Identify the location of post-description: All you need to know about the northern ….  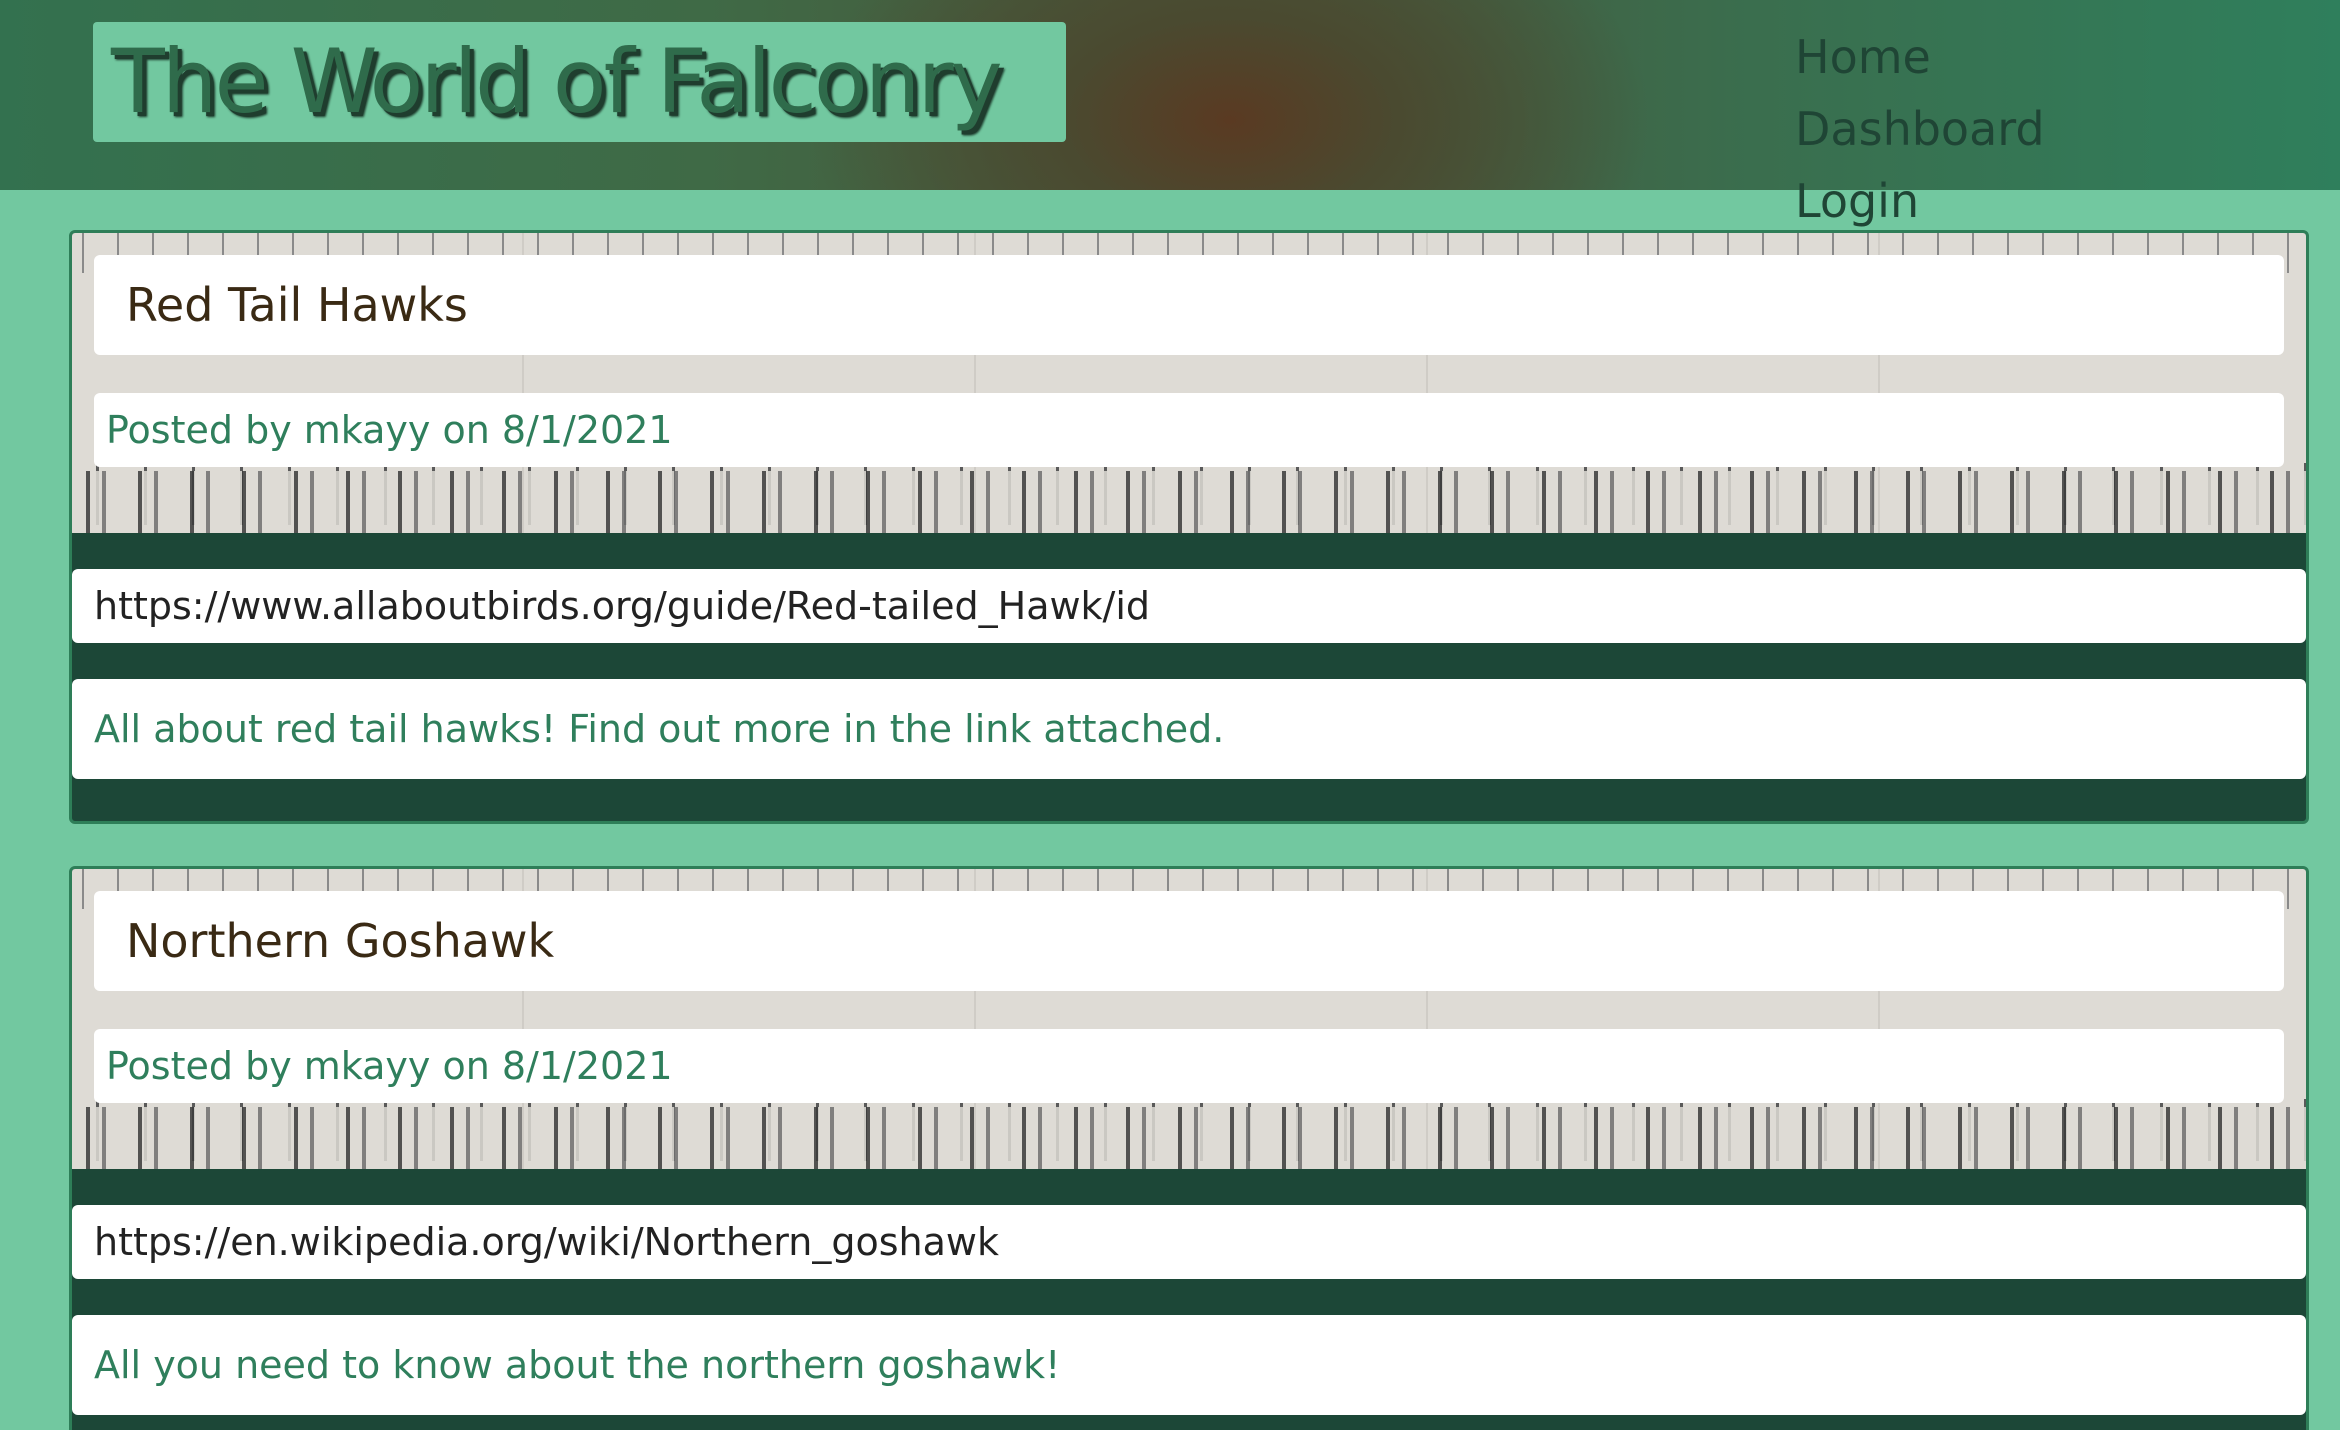
(1189, 1365).